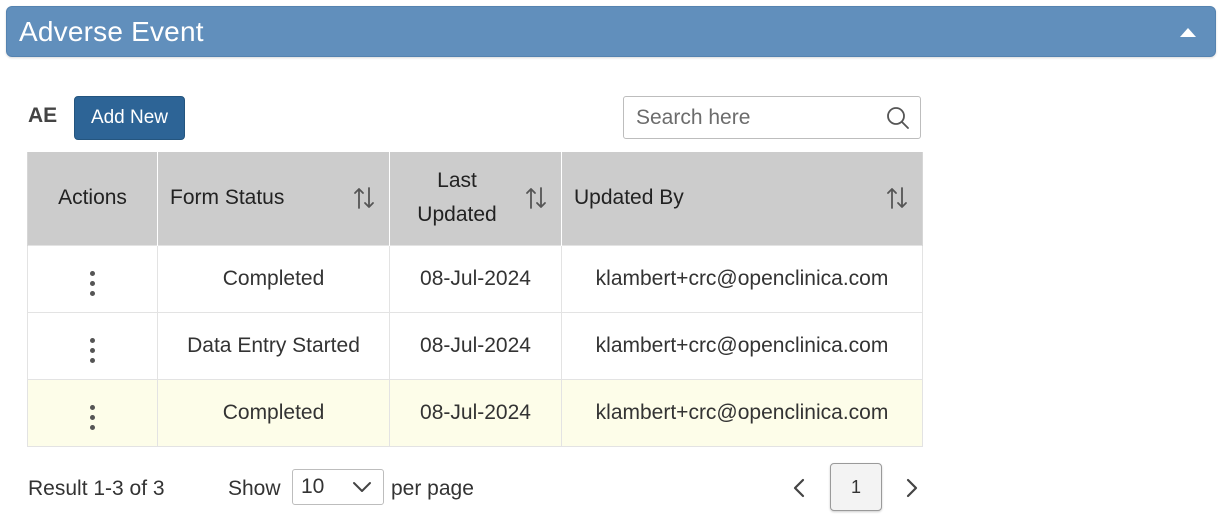 This screenshot has height=532, width=1224. Describe the element at coordinates (313, 486) in the screenshot. I see `page-size-value: 10` at that location.